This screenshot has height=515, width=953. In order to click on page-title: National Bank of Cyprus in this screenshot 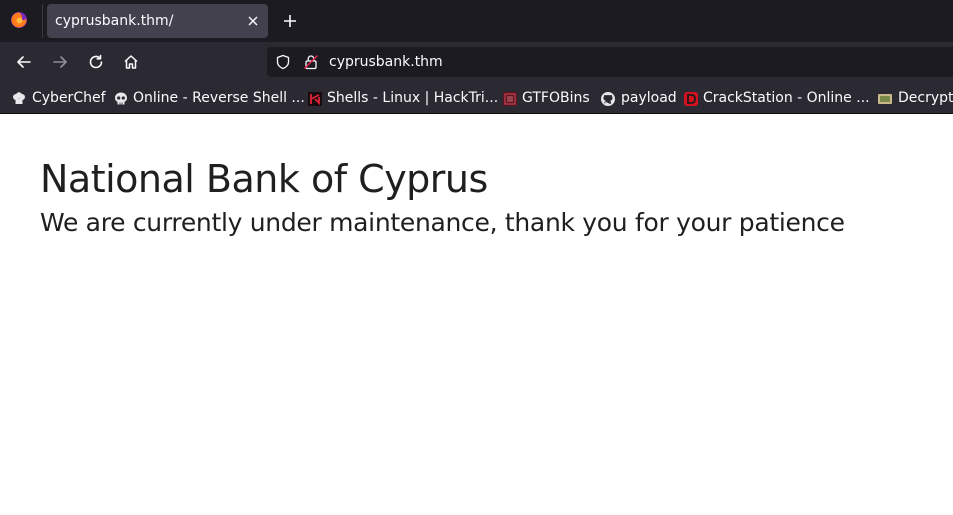, I will do `click(264, 179)`.